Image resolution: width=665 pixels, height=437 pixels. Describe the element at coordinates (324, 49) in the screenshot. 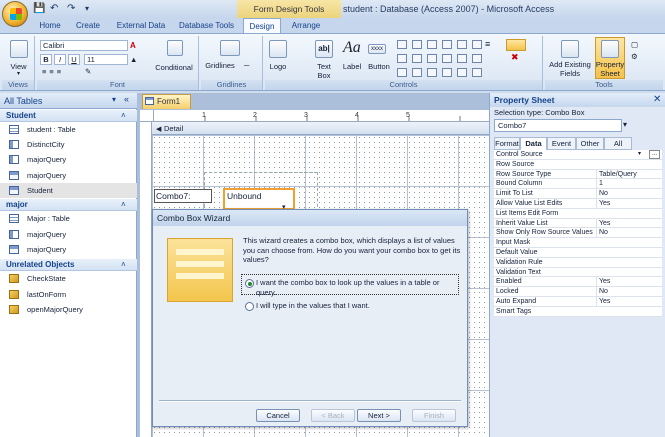

I see `text-box-icon: ab|` at that location.